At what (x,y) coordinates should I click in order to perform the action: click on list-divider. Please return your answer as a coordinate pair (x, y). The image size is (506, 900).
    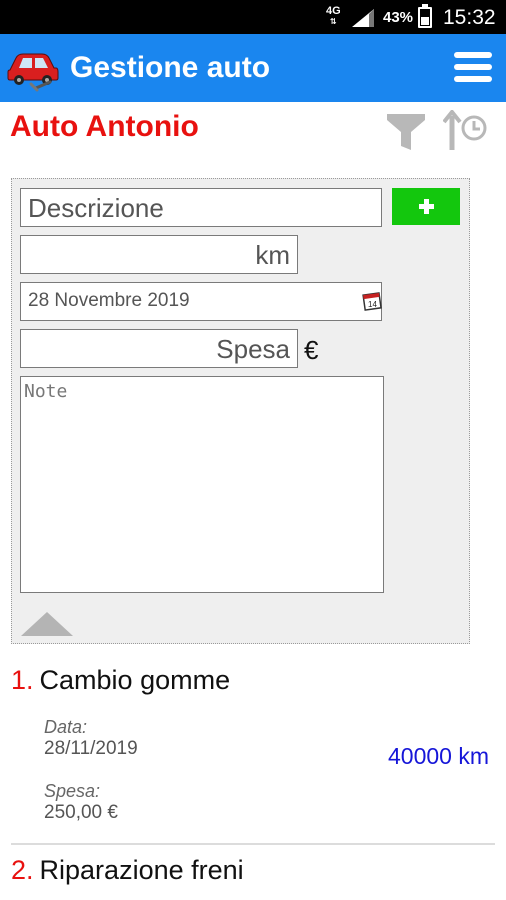
    Looking at the image, I should click on (253, 844).